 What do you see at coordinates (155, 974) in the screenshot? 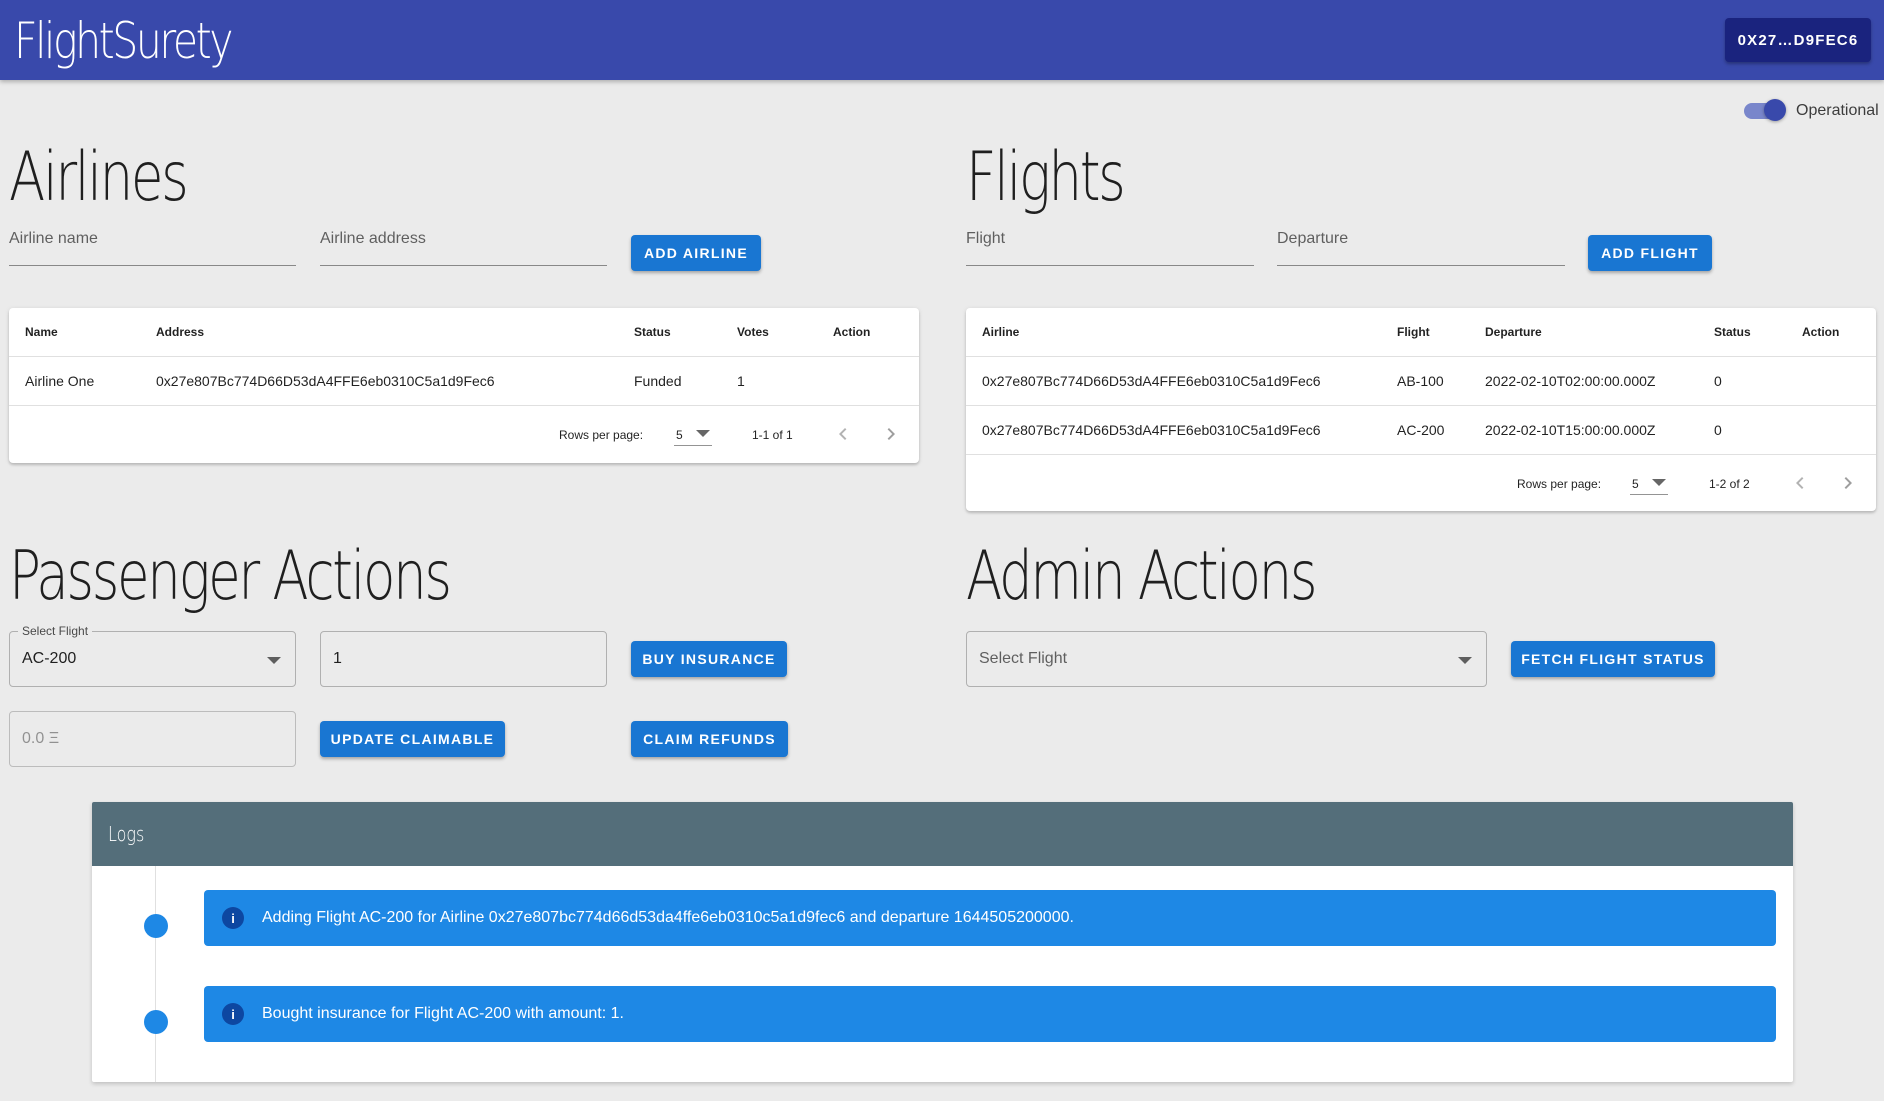
I see `timeline-line` at bounding box center [155, 974].